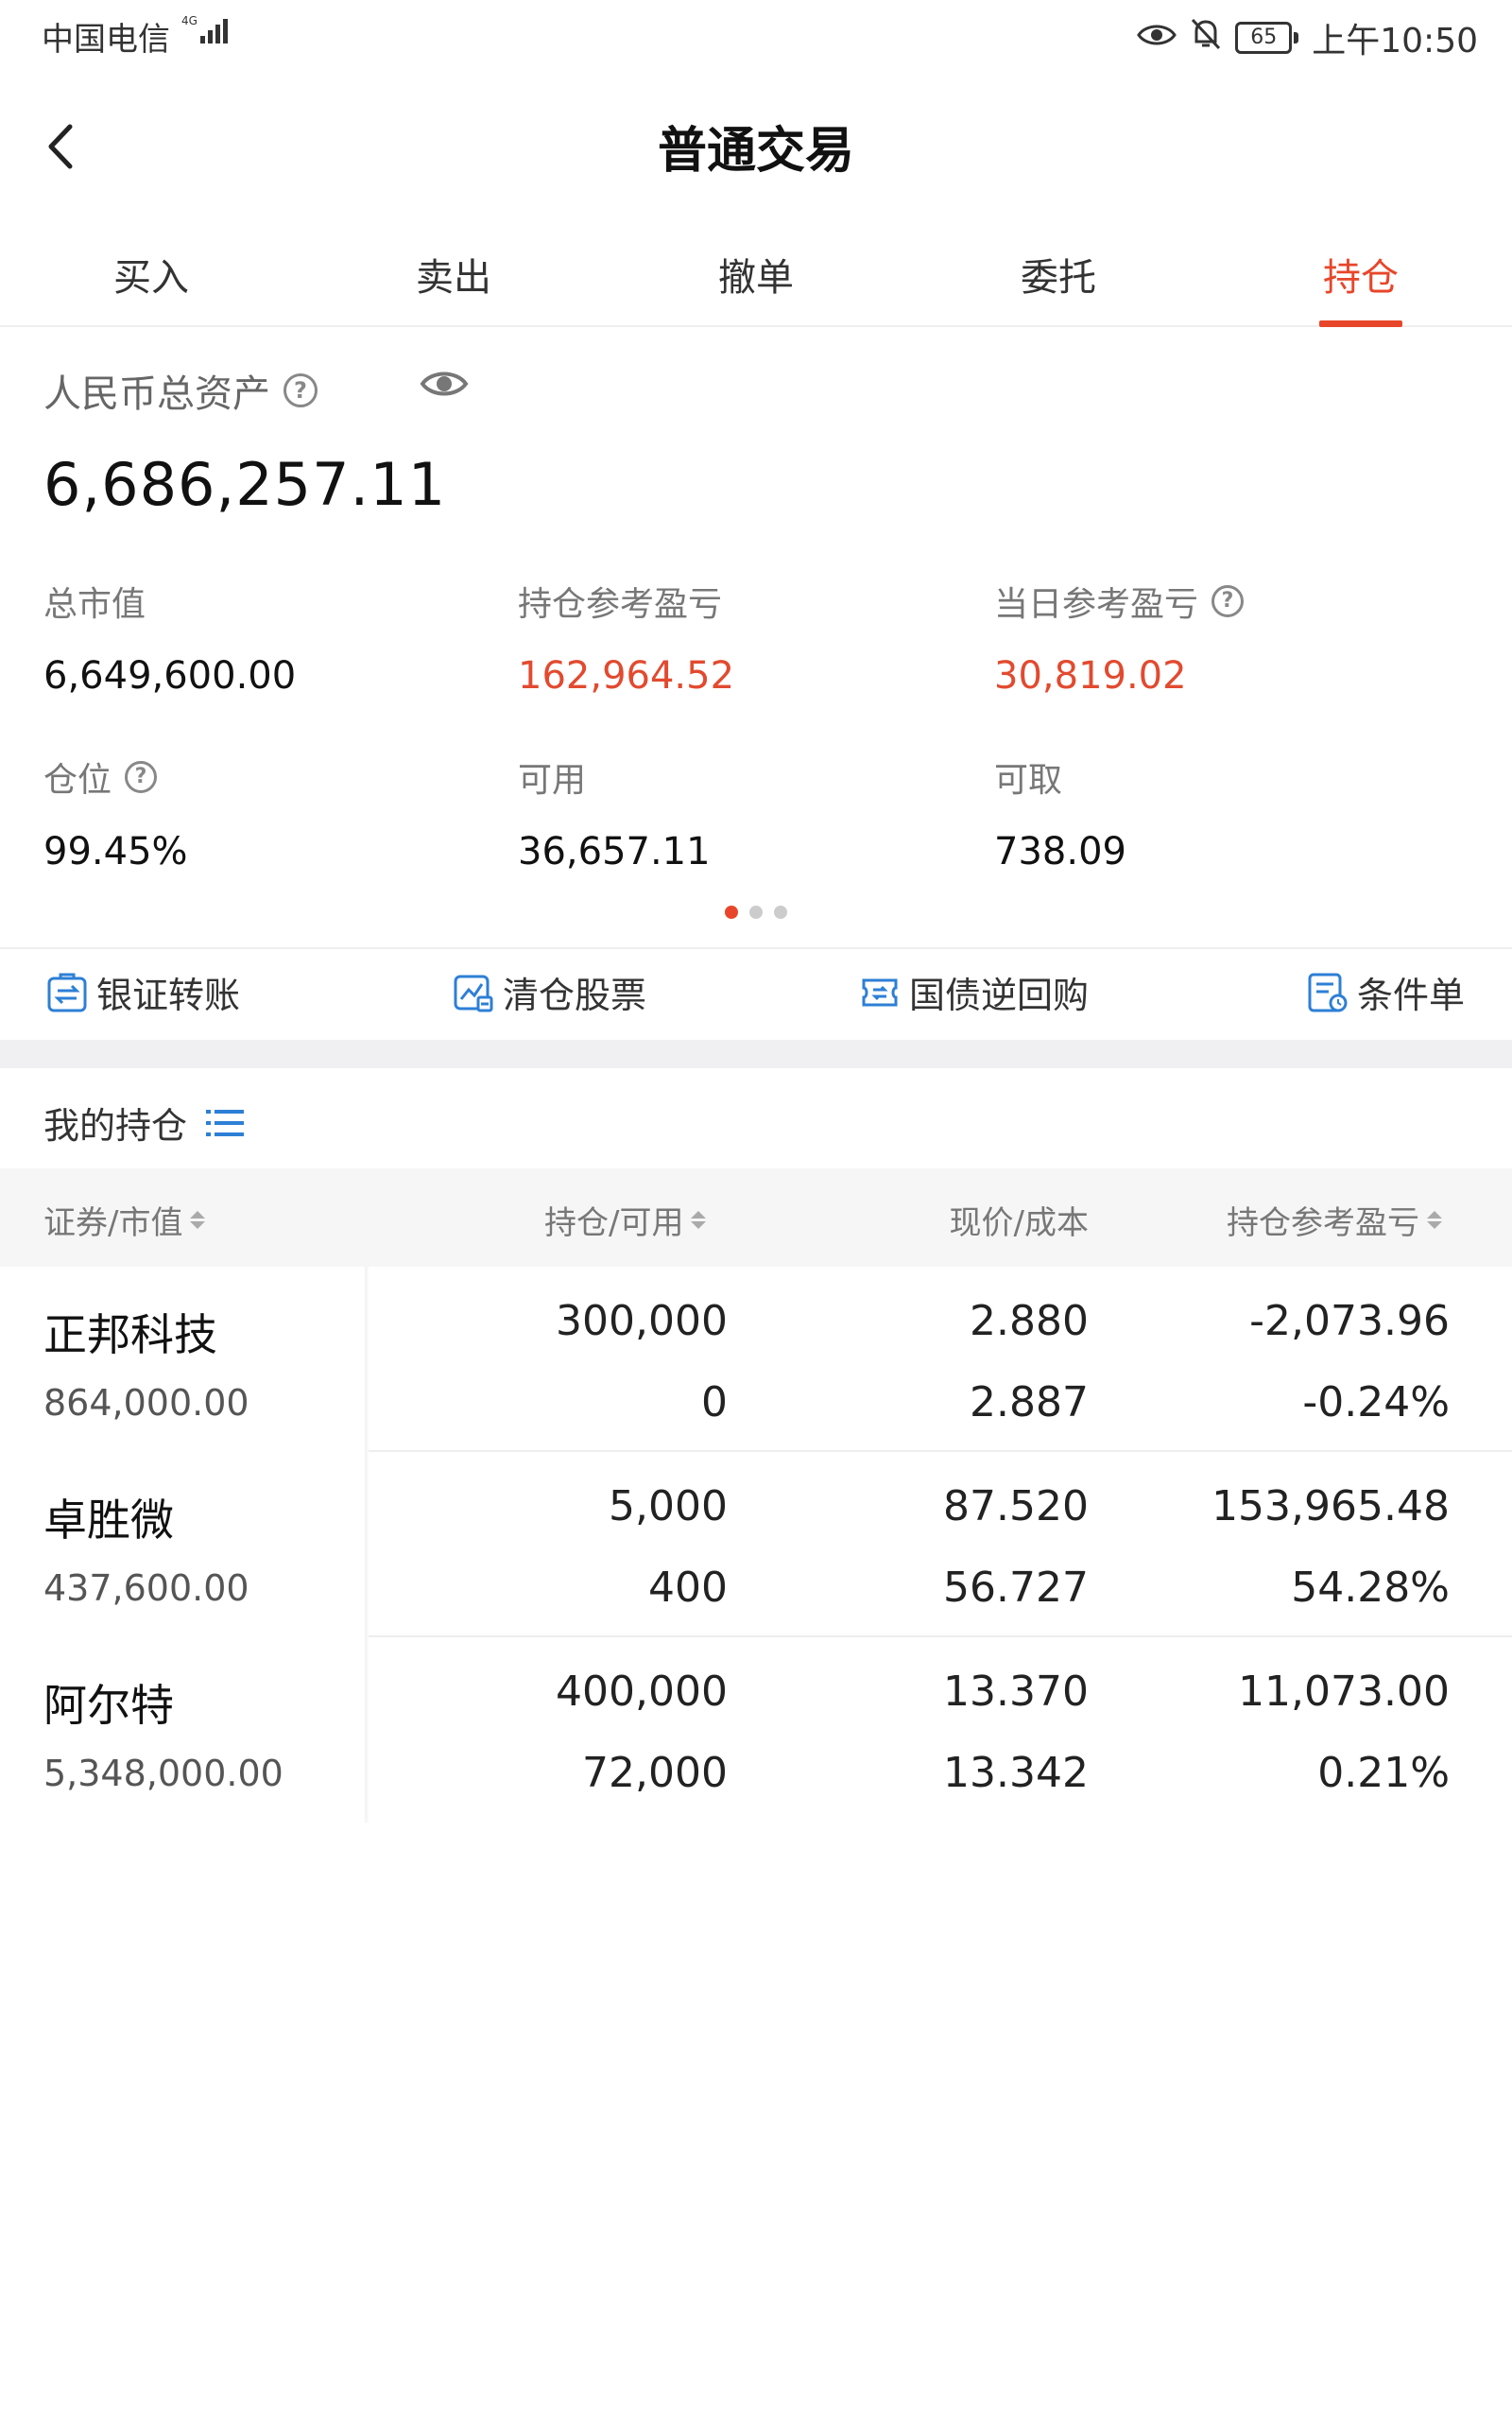  Describe the element at coordinates (225, 1123) in the screenshot. I see `list-icon` at that location.